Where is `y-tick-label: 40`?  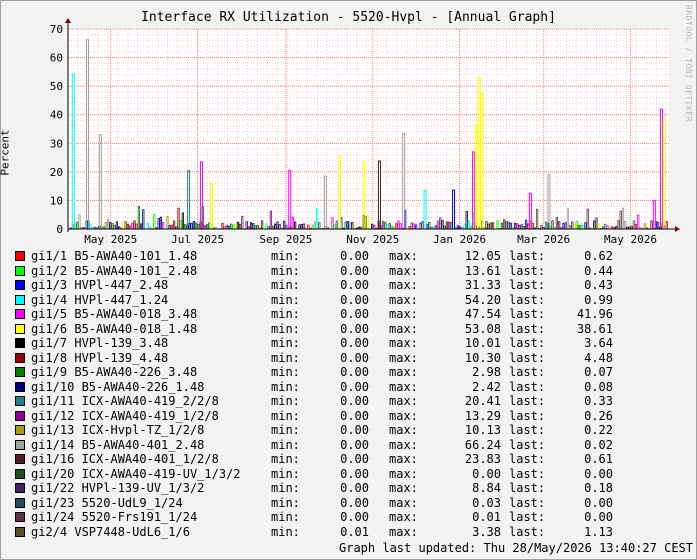
y-tick-label: 40 is located at coordinates (56, 115).